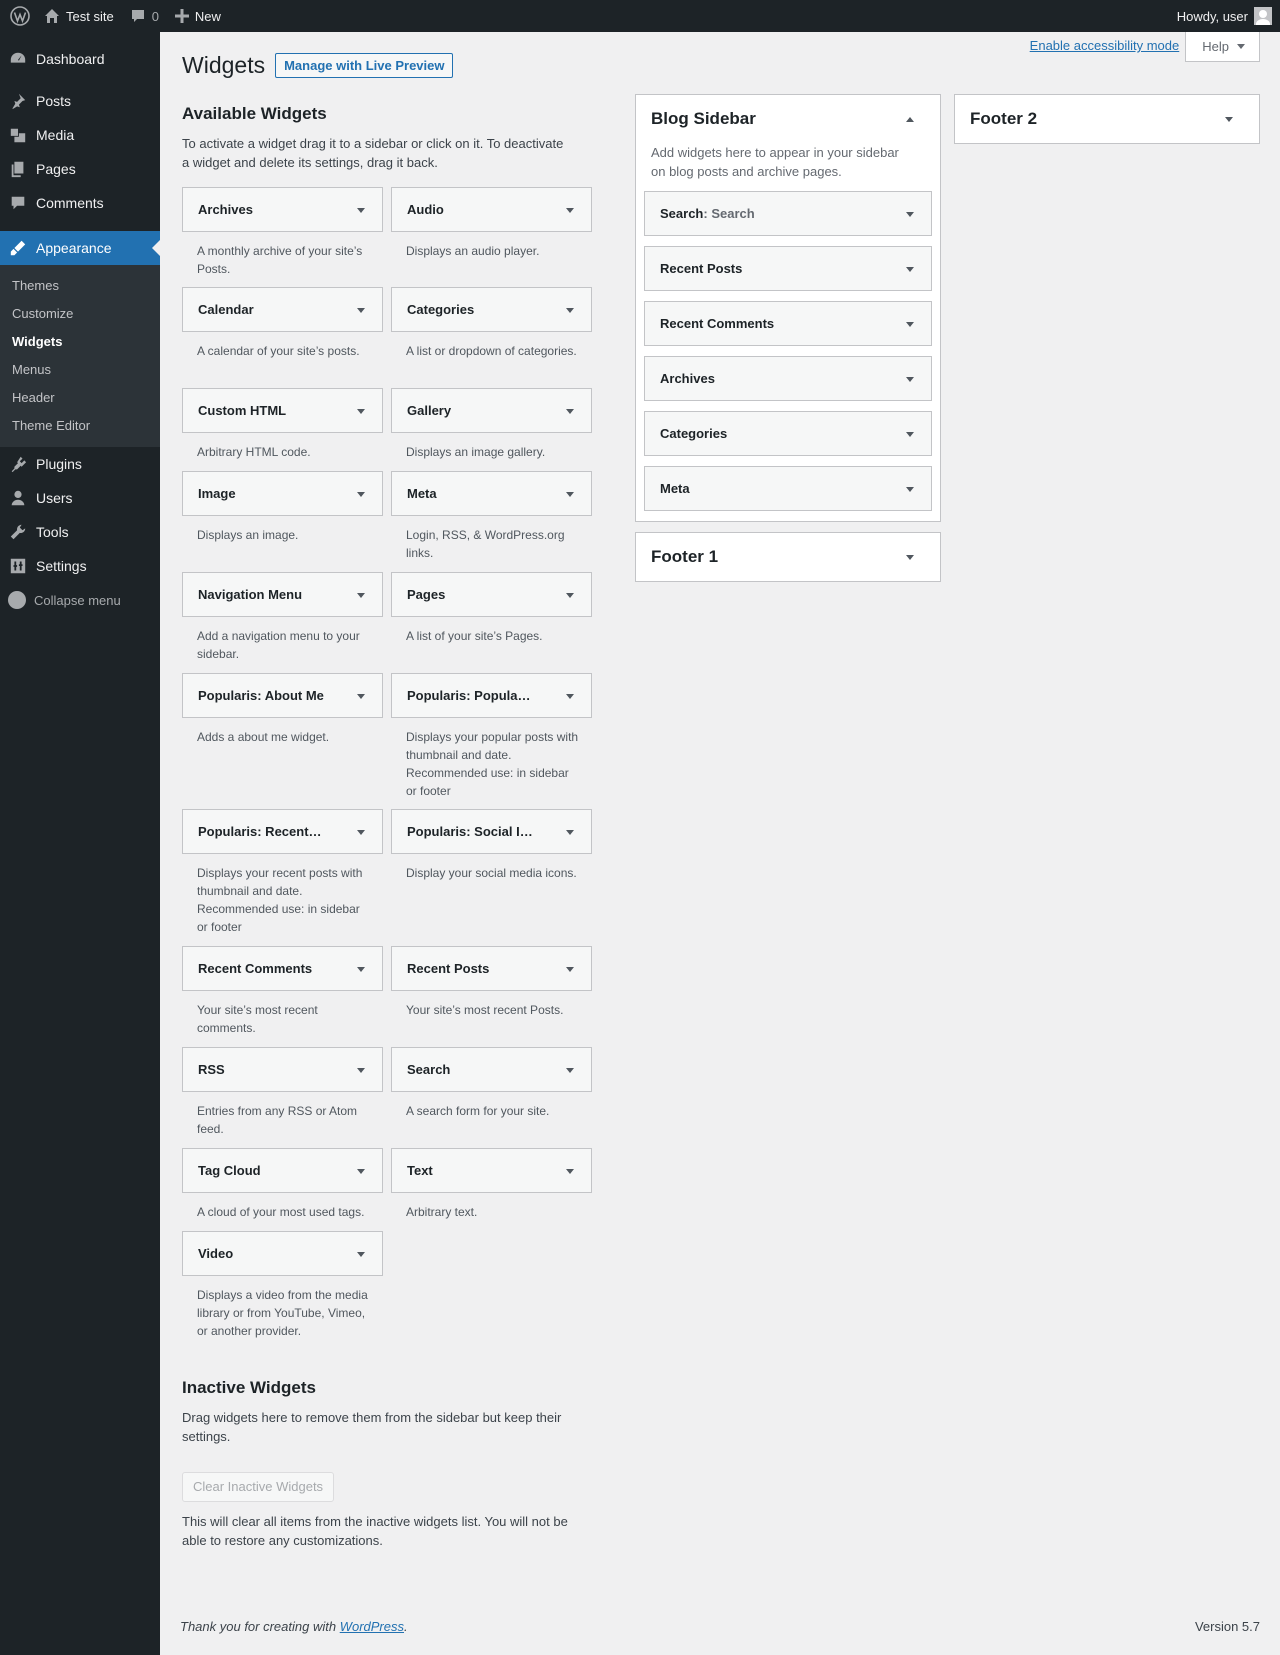  Describe the element at coordinates (1105, 45) in the screenshot. I see `accessibility-mode-link: Enable accessibility mode` at that location.